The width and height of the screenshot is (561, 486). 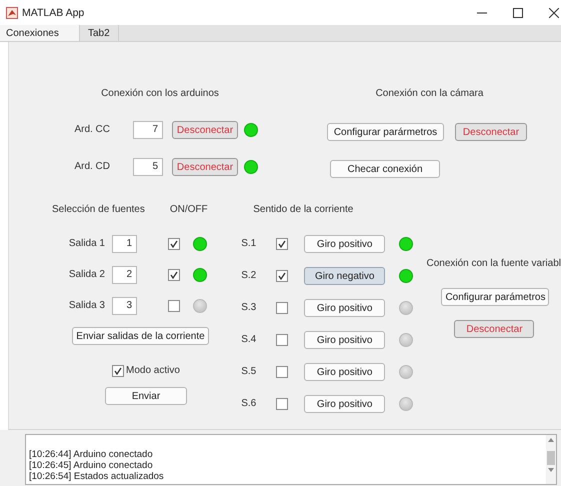 What do you see at coordinates (160, 94) in the screenshot?
I see `section-title: Conexión con los arduinos` at bounding box center [160, 94].